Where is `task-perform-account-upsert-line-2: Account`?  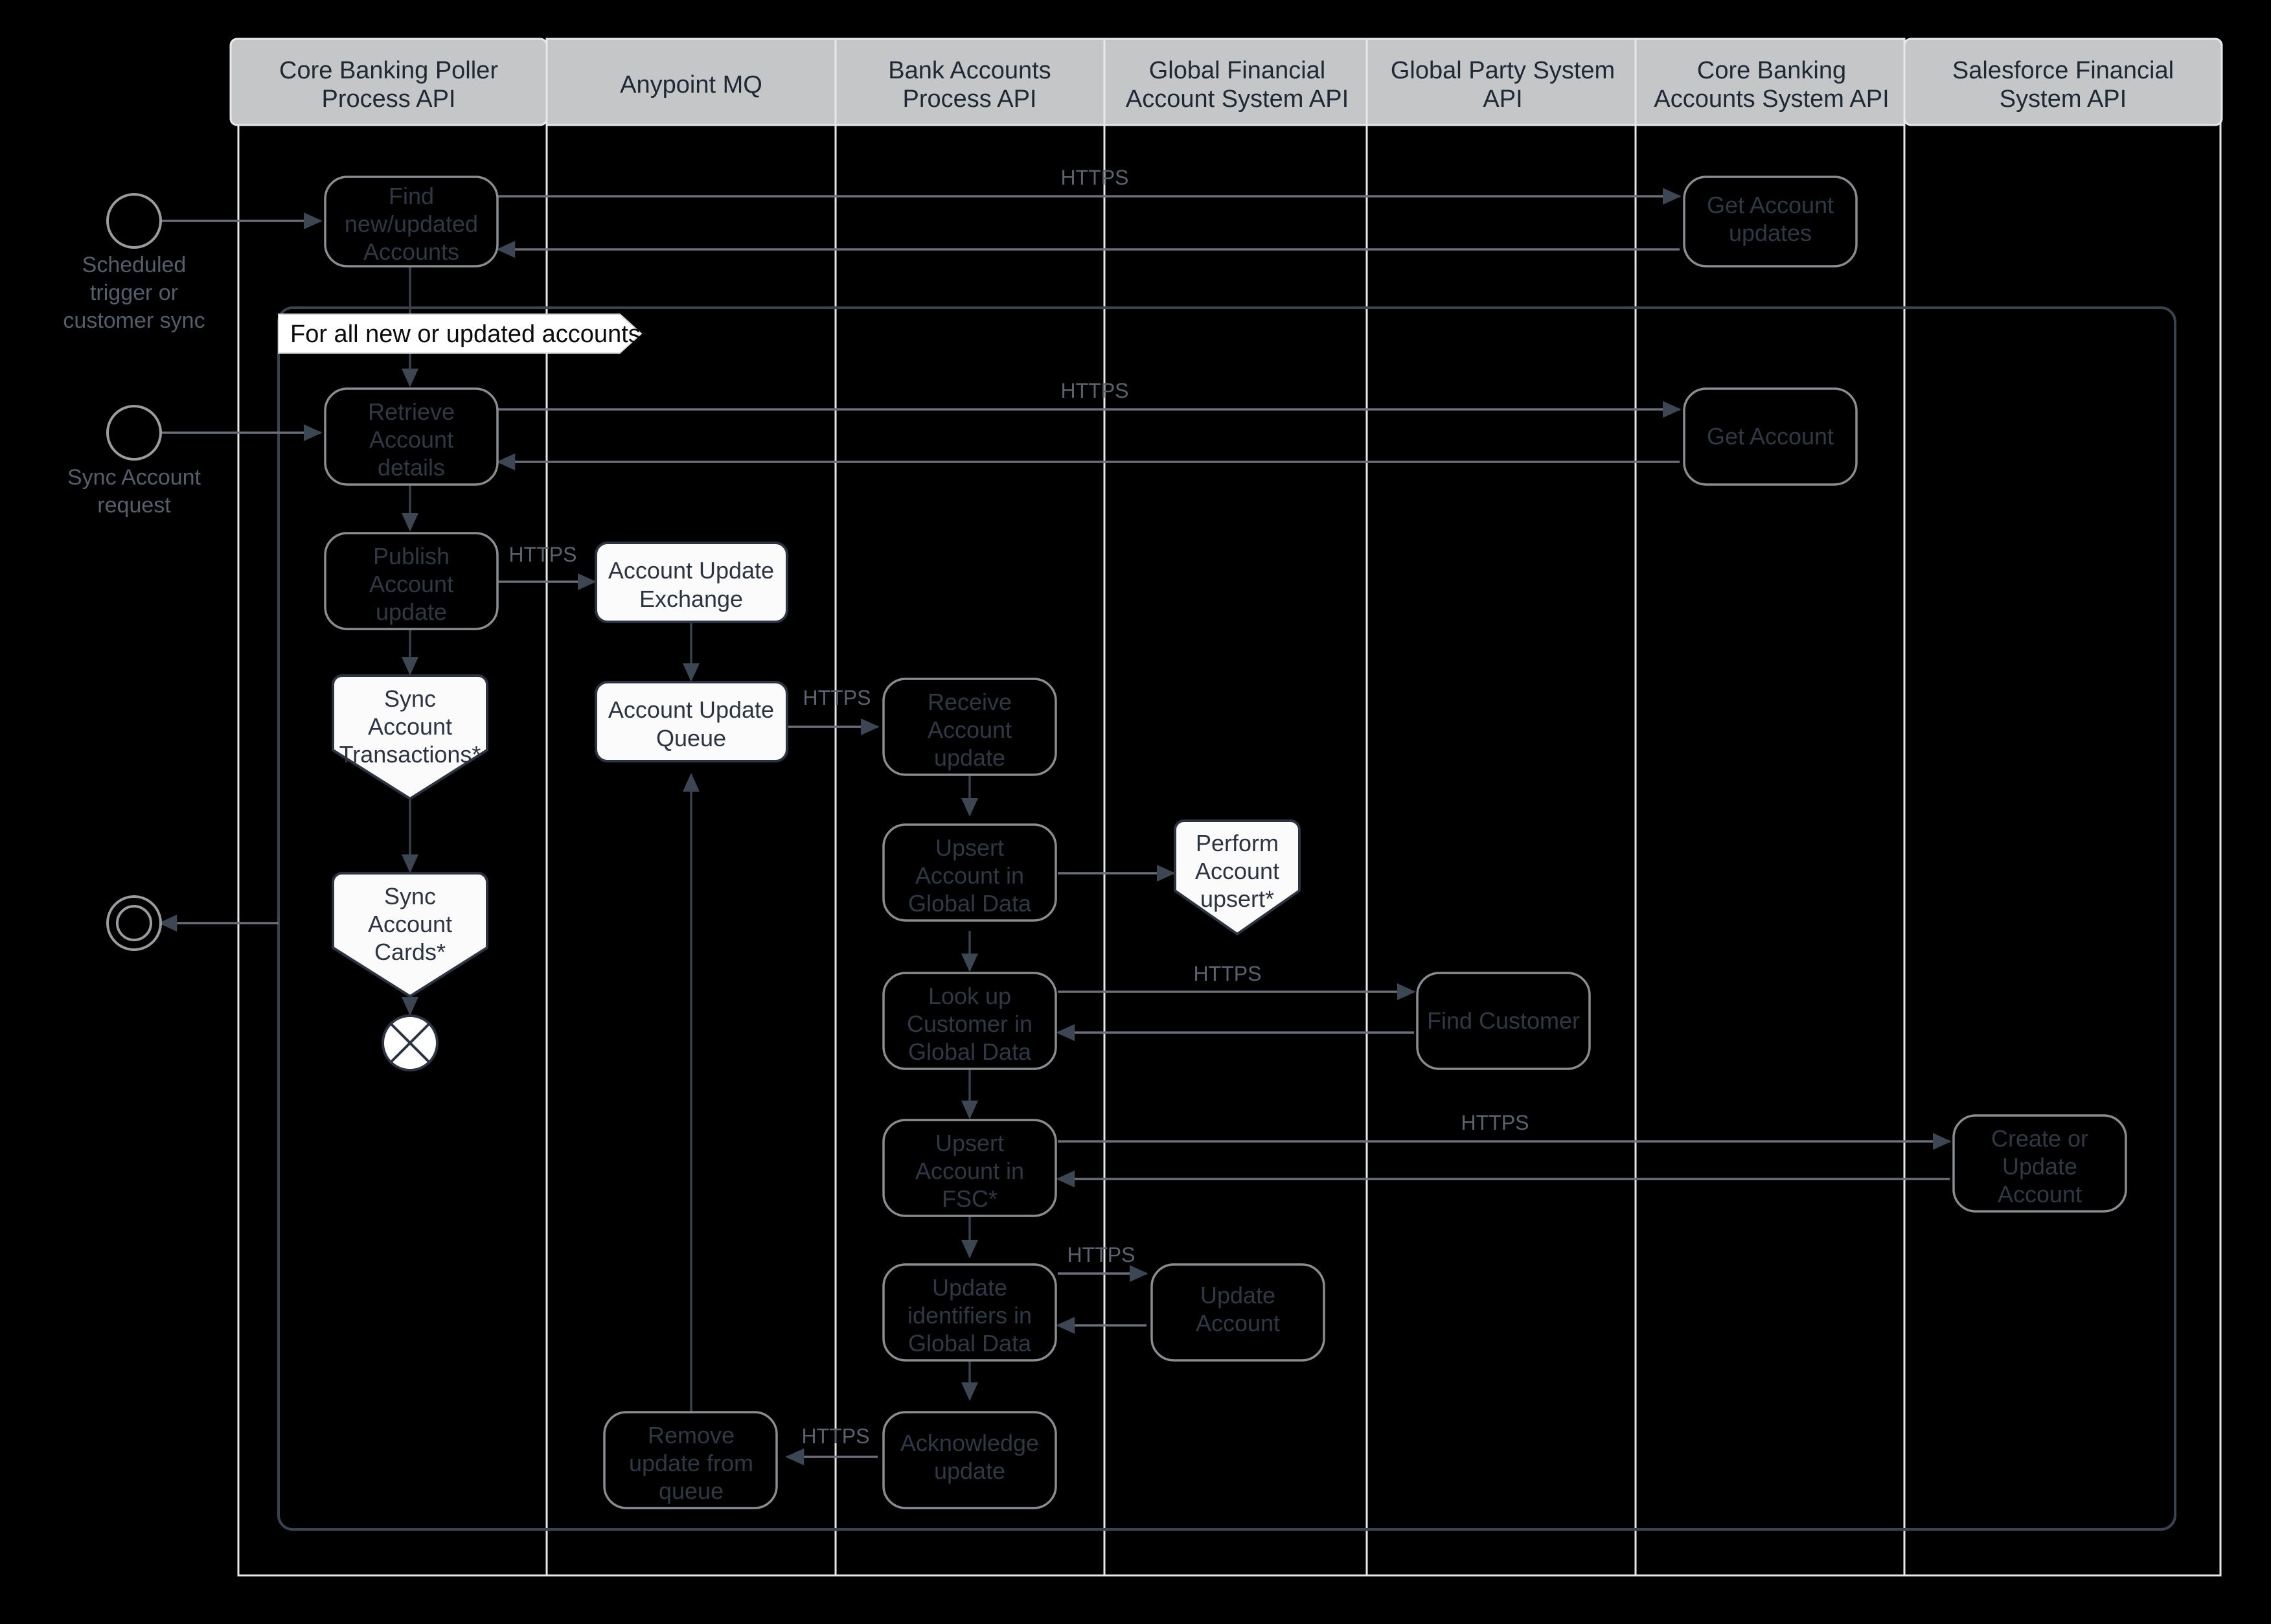
task-perform-account-upsert-line-2: Account is located at coordinates (1237, 871).